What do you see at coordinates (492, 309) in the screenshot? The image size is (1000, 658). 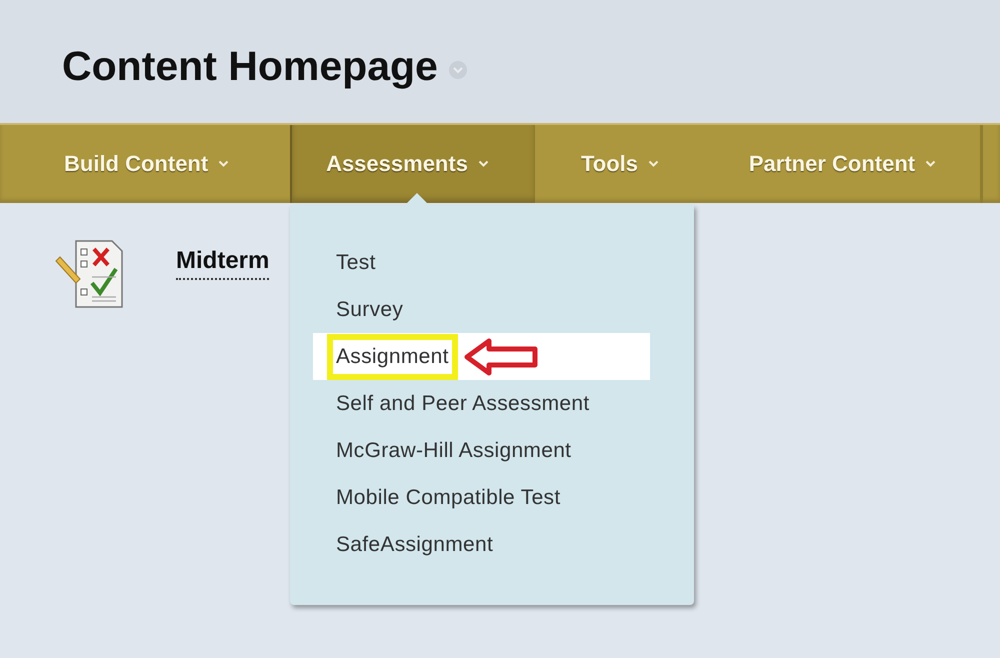 I see `menu-item: Survey` at bounding box center [492, 309].